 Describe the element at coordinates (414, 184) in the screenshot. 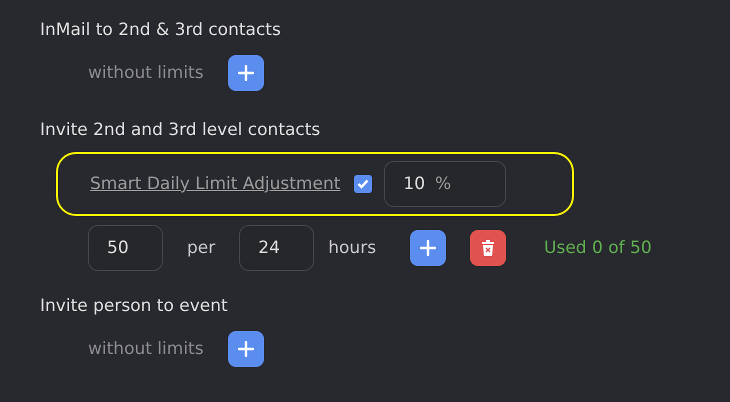

I see `percent-value: 10` at that location.